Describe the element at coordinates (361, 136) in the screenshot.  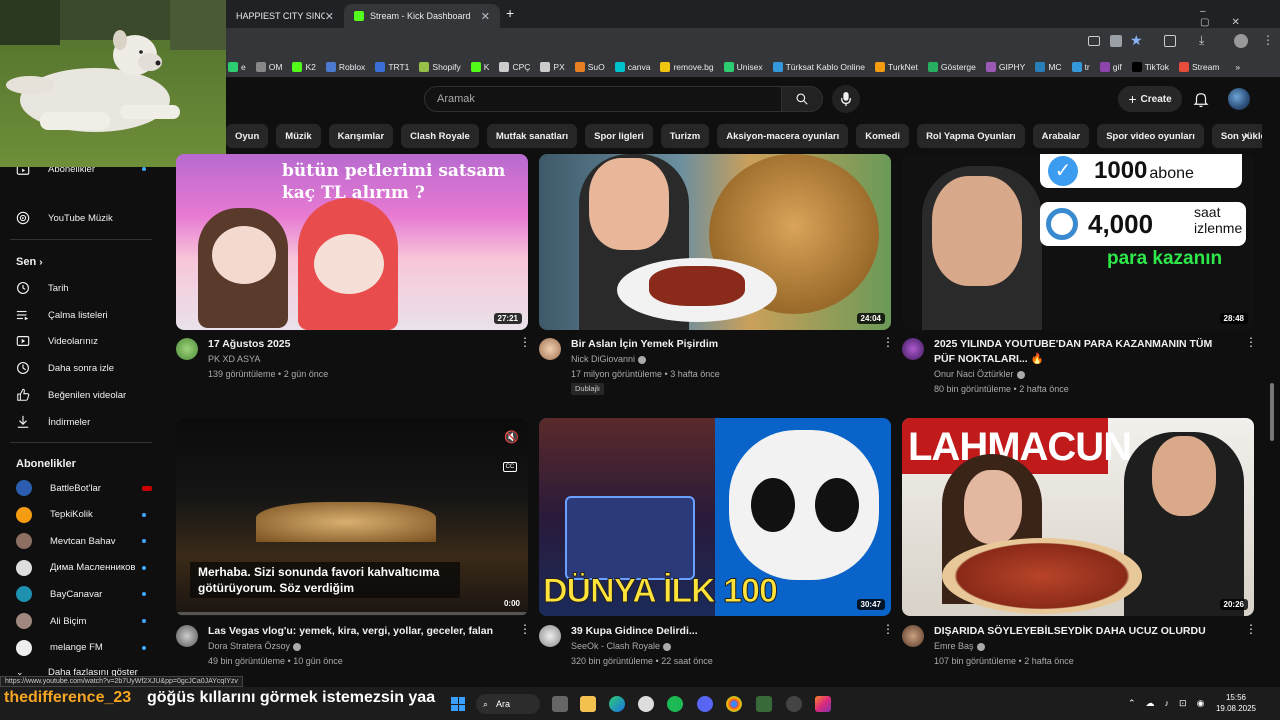
I see `filter-chip: Karışımlar` at that location.